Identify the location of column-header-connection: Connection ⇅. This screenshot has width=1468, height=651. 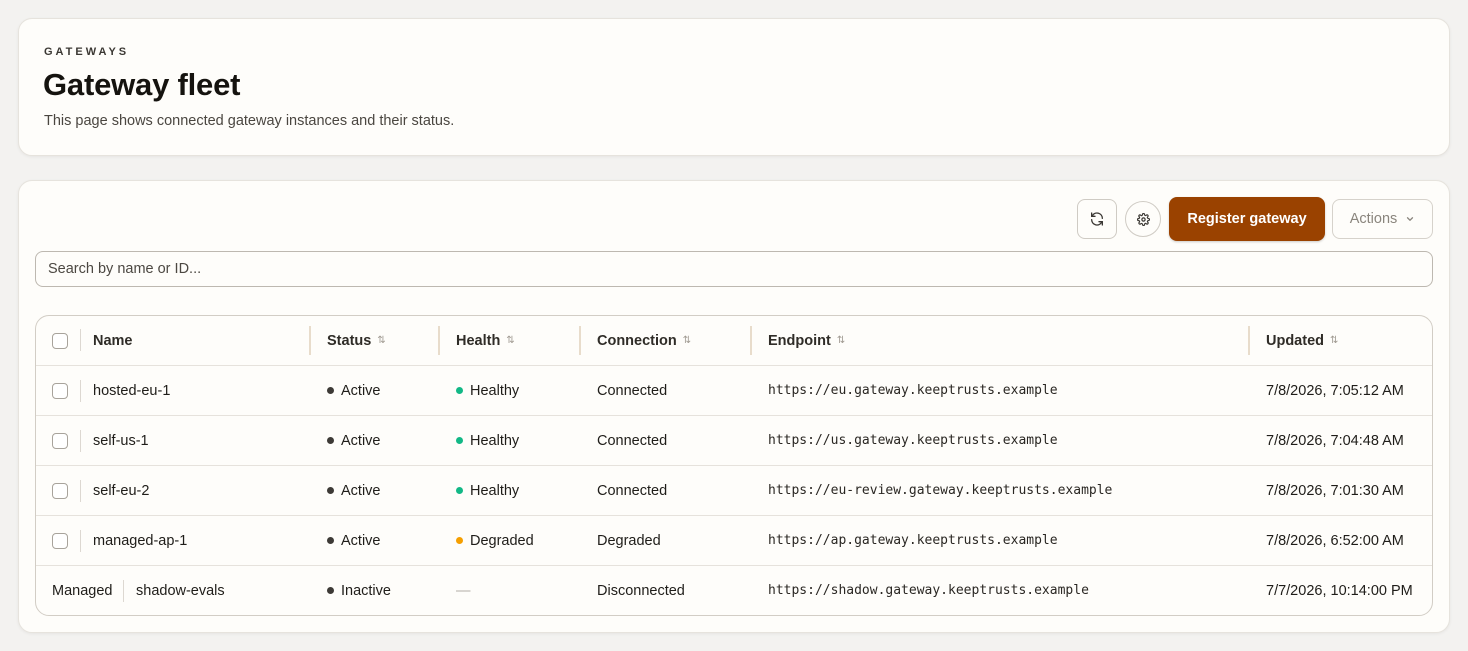
(644, 340).